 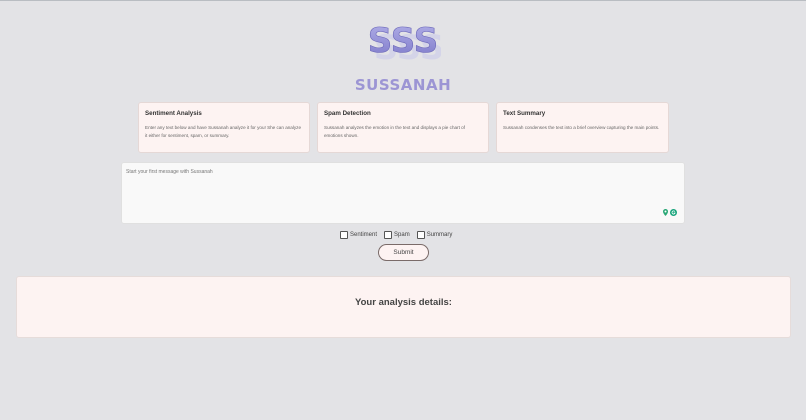 What do you see at coordinates (403, 252) in the screenshot?
I see `submit-button: Submit` at bounding box center [403, 252].